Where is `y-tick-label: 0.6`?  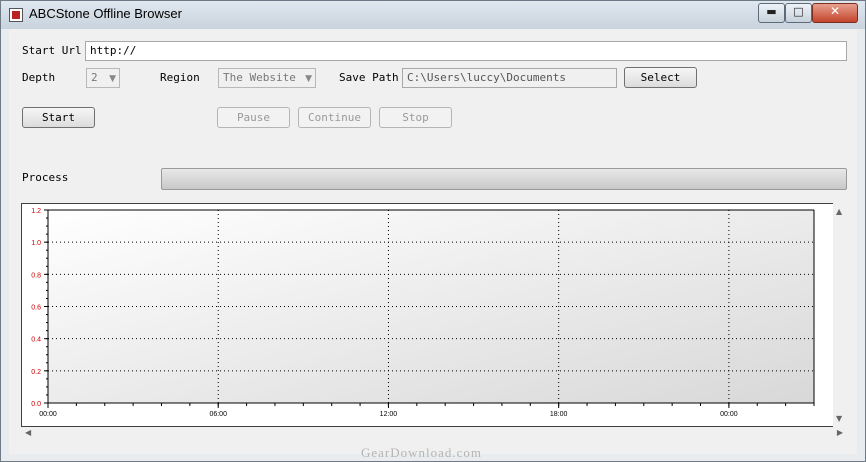
y-tick-label: 0.6 is located at coordinates (36, 308).